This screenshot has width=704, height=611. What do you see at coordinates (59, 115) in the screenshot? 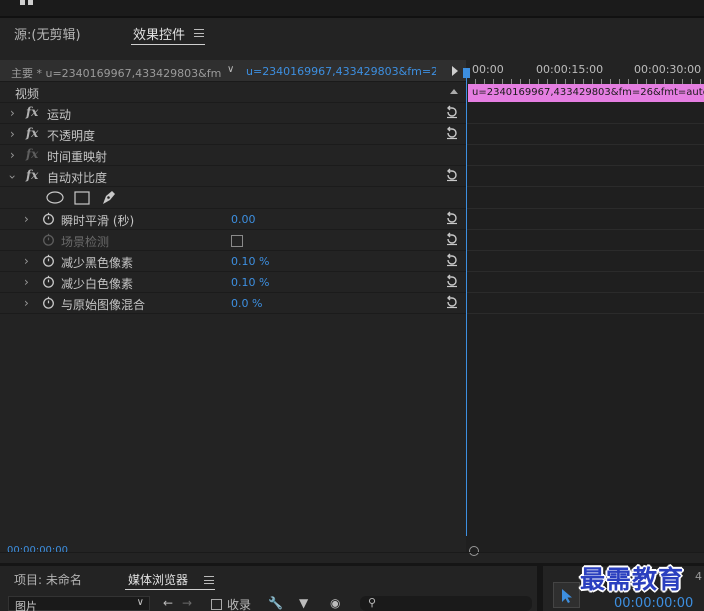
I see `effect-label: 运动` at bounding box center [59, 115].